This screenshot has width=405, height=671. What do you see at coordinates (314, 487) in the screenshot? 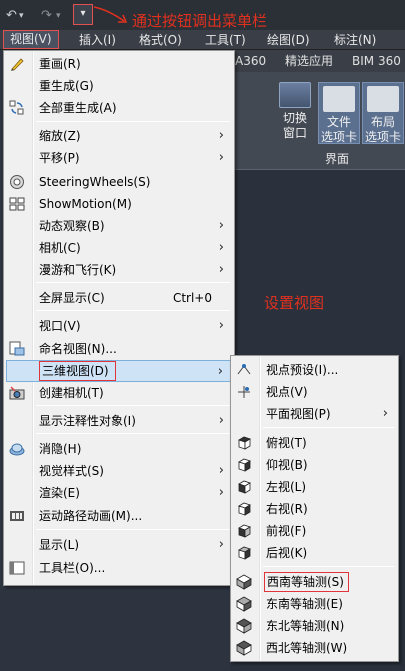
I see `sub_menu-item-5: 左视(L)` at bounding box center [314, 487].